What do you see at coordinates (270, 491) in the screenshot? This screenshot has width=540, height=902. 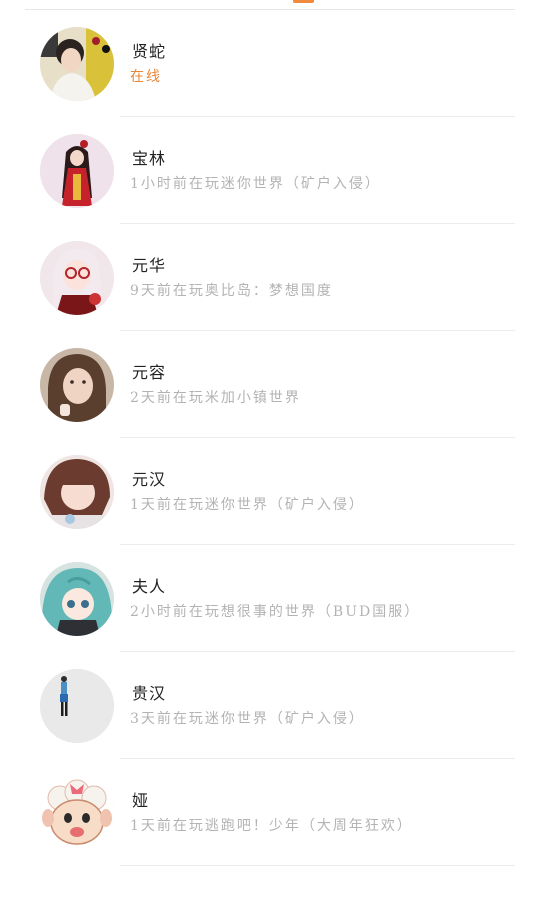 I see `friend-row: 元汉 1天前在玩迷你世界（矿户入侵）` at bounding box center [270, 491].